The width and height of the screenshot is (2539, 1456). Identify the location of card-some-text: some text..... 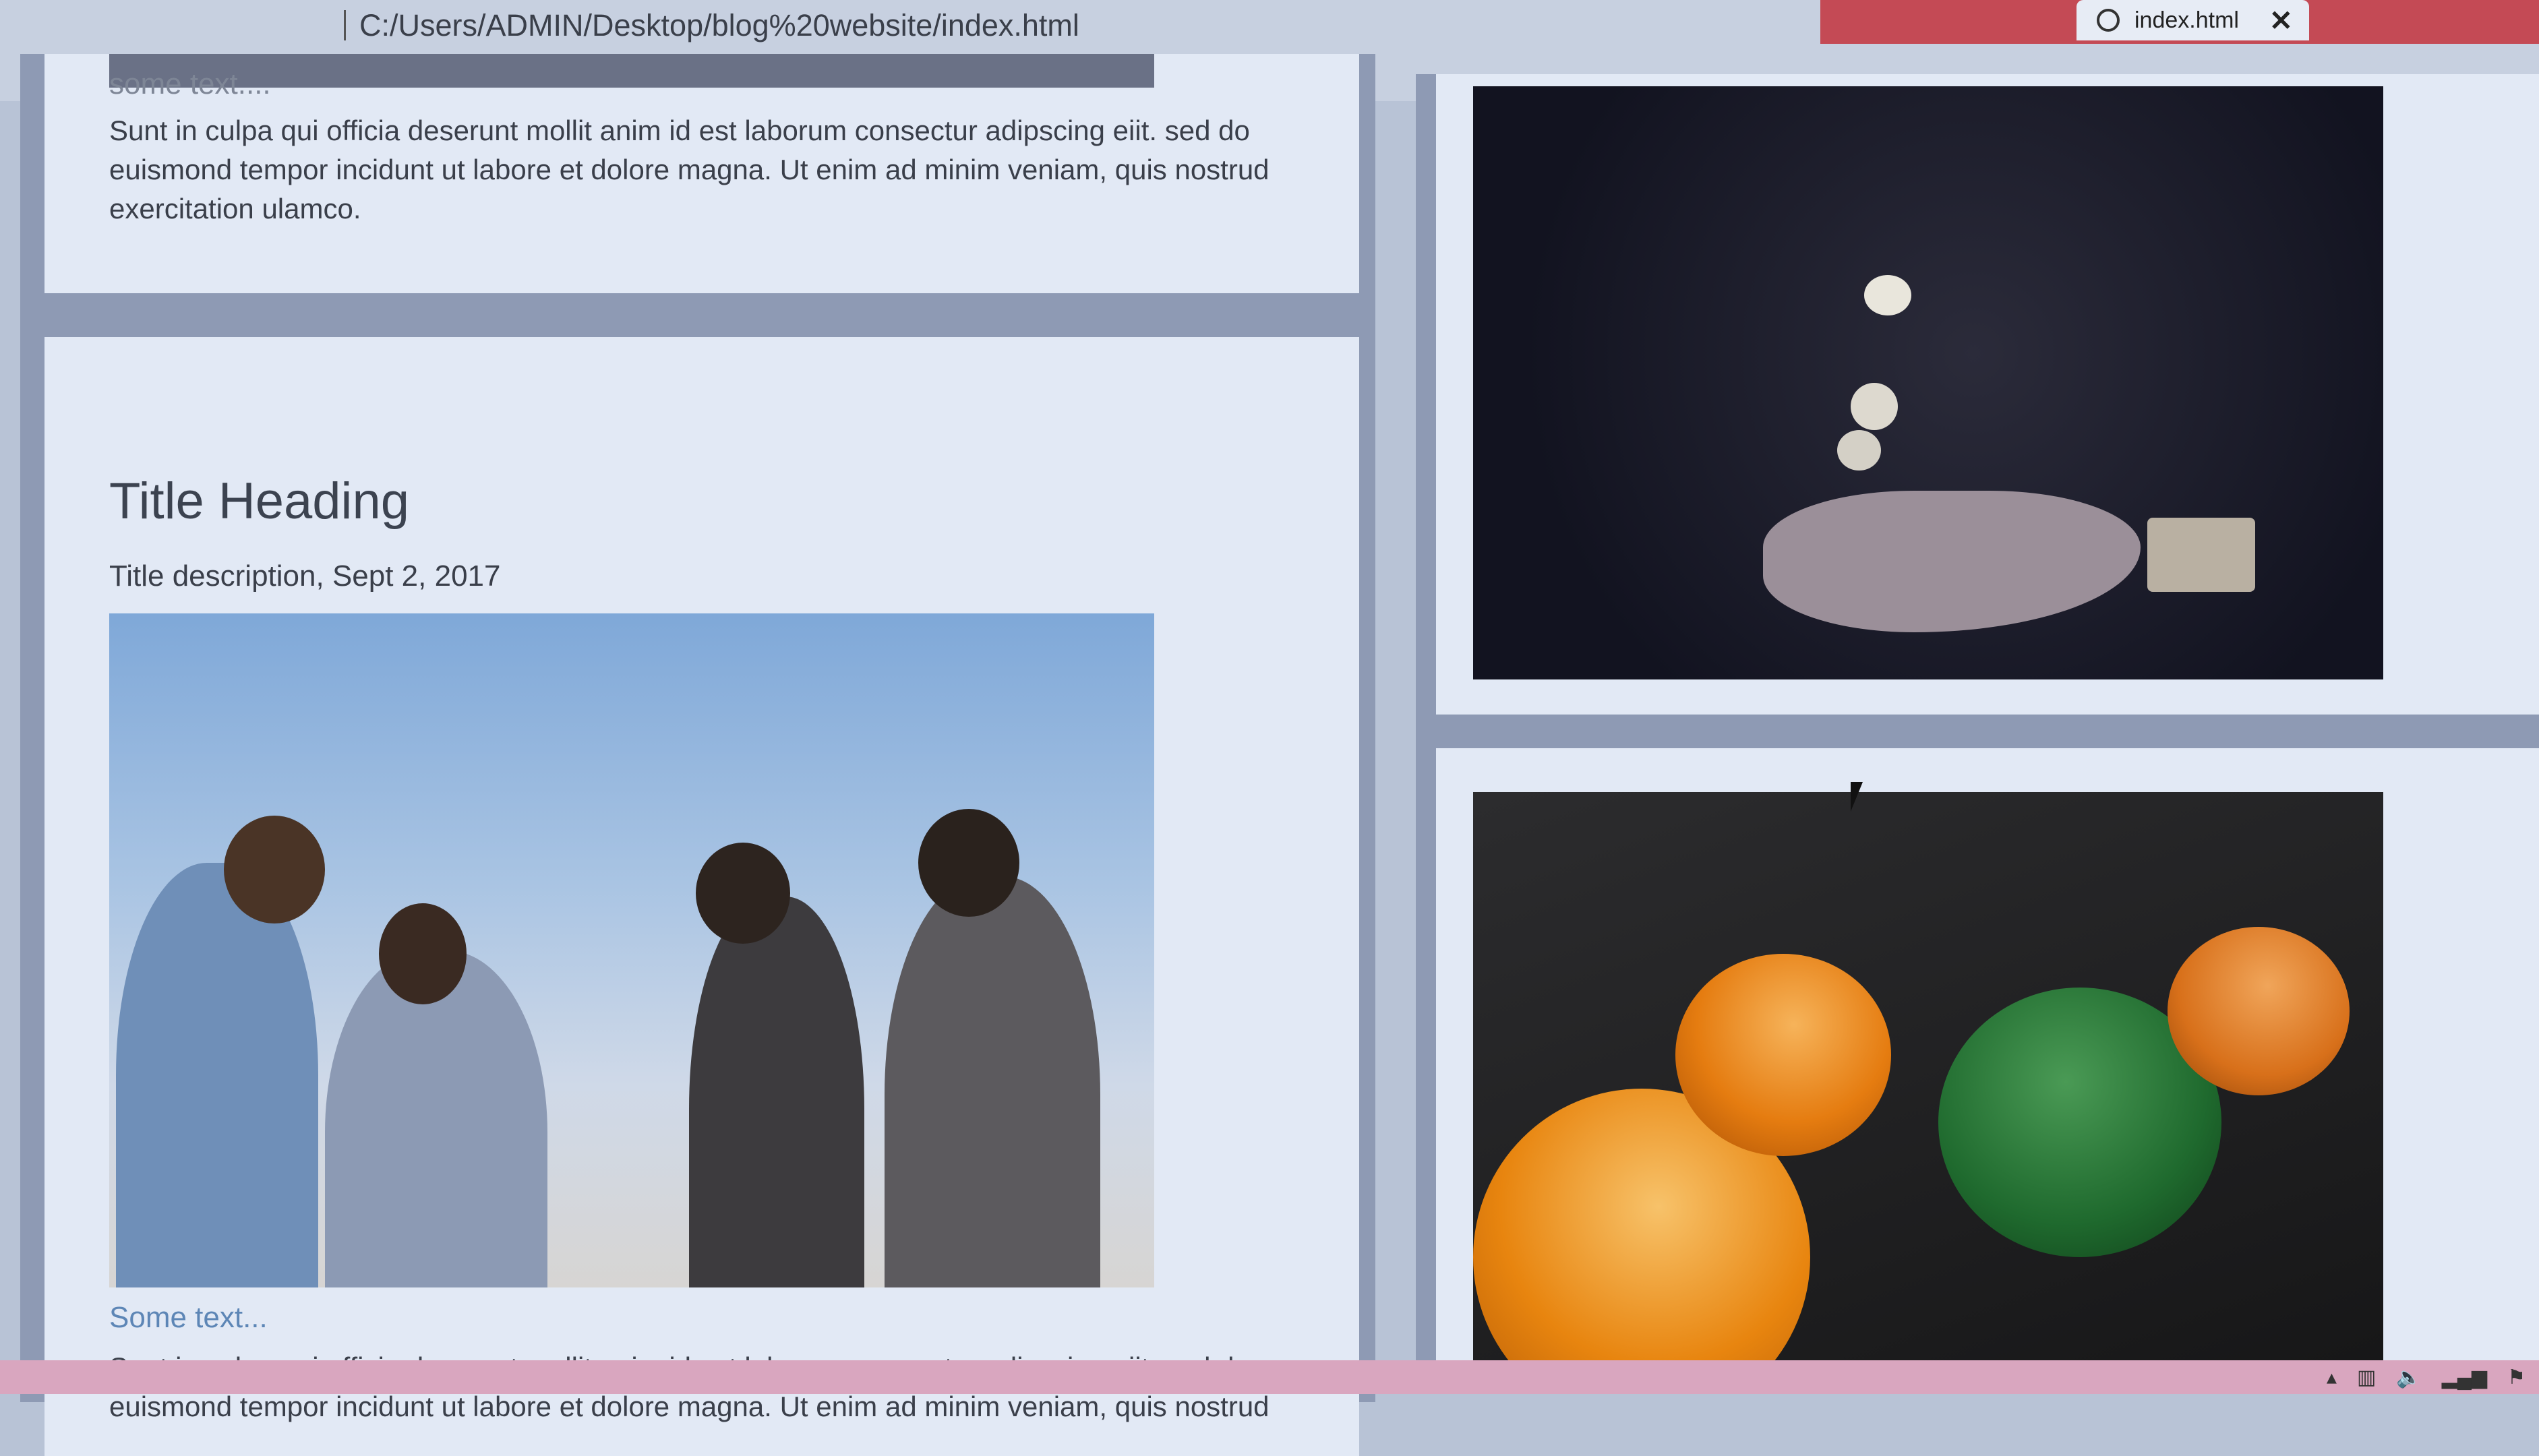
(190, 83).